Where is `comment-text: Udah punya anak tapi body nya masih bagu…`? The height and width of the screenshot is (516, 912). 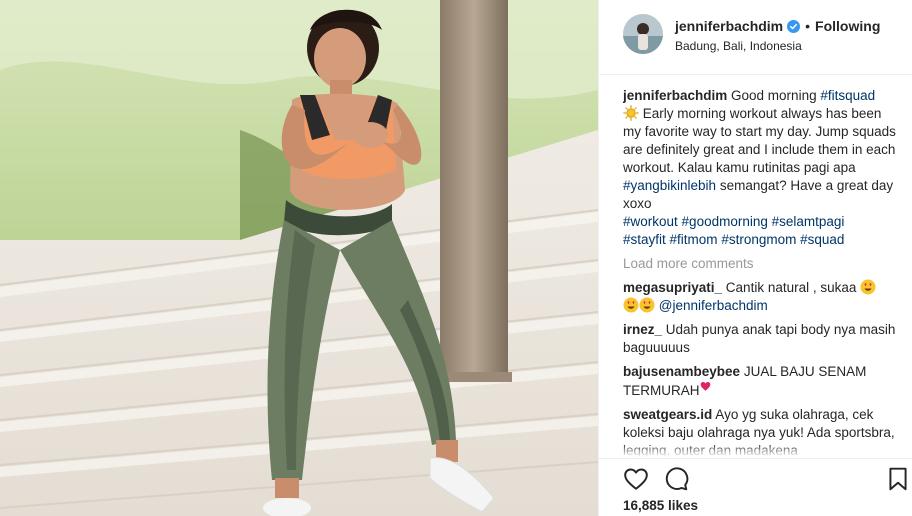 comment-text: Udah punya anak tapi body nya masih bagu… is located at coordinates (759, 338).